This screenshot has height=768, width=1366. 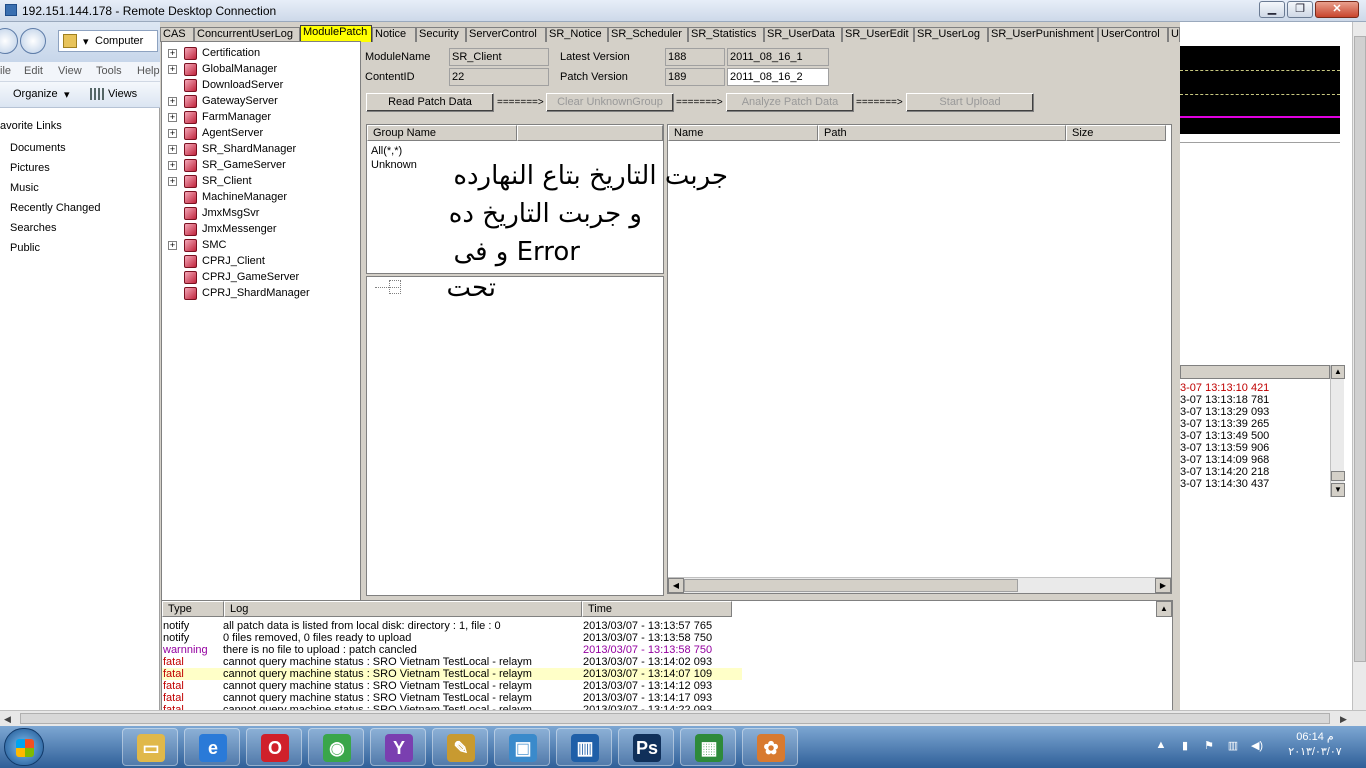 What do you see at coordinates (577, 34) in the screenshot?
I see `tab-sr-notice: SR_Notice` at bounding box center [577, 34].